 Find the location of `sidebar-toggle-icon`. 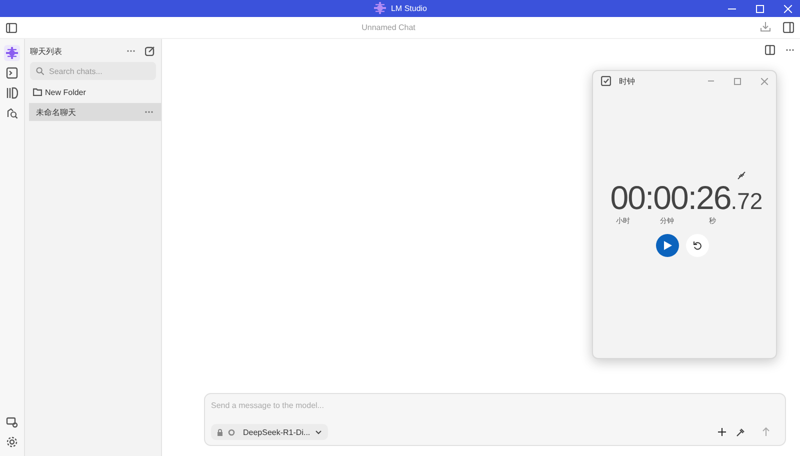

sidebar-toggle-icon is located at coordinates (11, 27).